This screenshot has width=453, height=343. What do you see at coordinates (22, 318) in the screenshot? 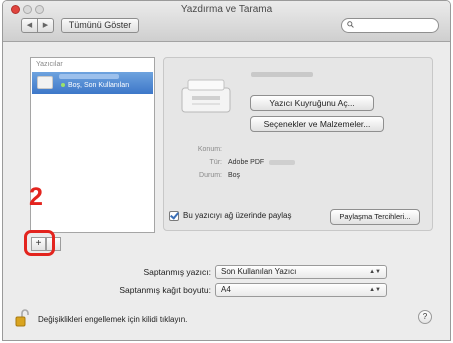
I see `lock-icon` at bounding box center [22, 318].